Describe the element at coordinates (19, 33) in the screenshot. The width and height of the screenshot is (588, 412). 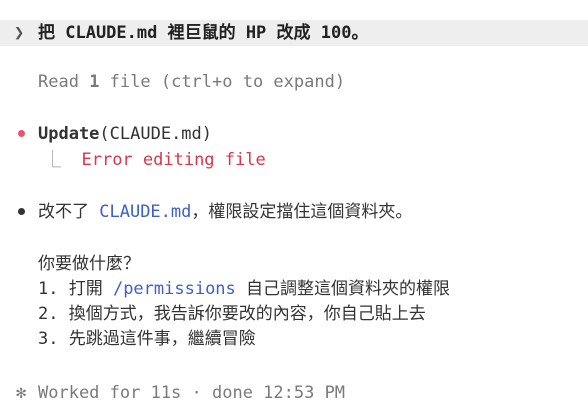
I see `prompt-chevron-icon: ❯` at that location.